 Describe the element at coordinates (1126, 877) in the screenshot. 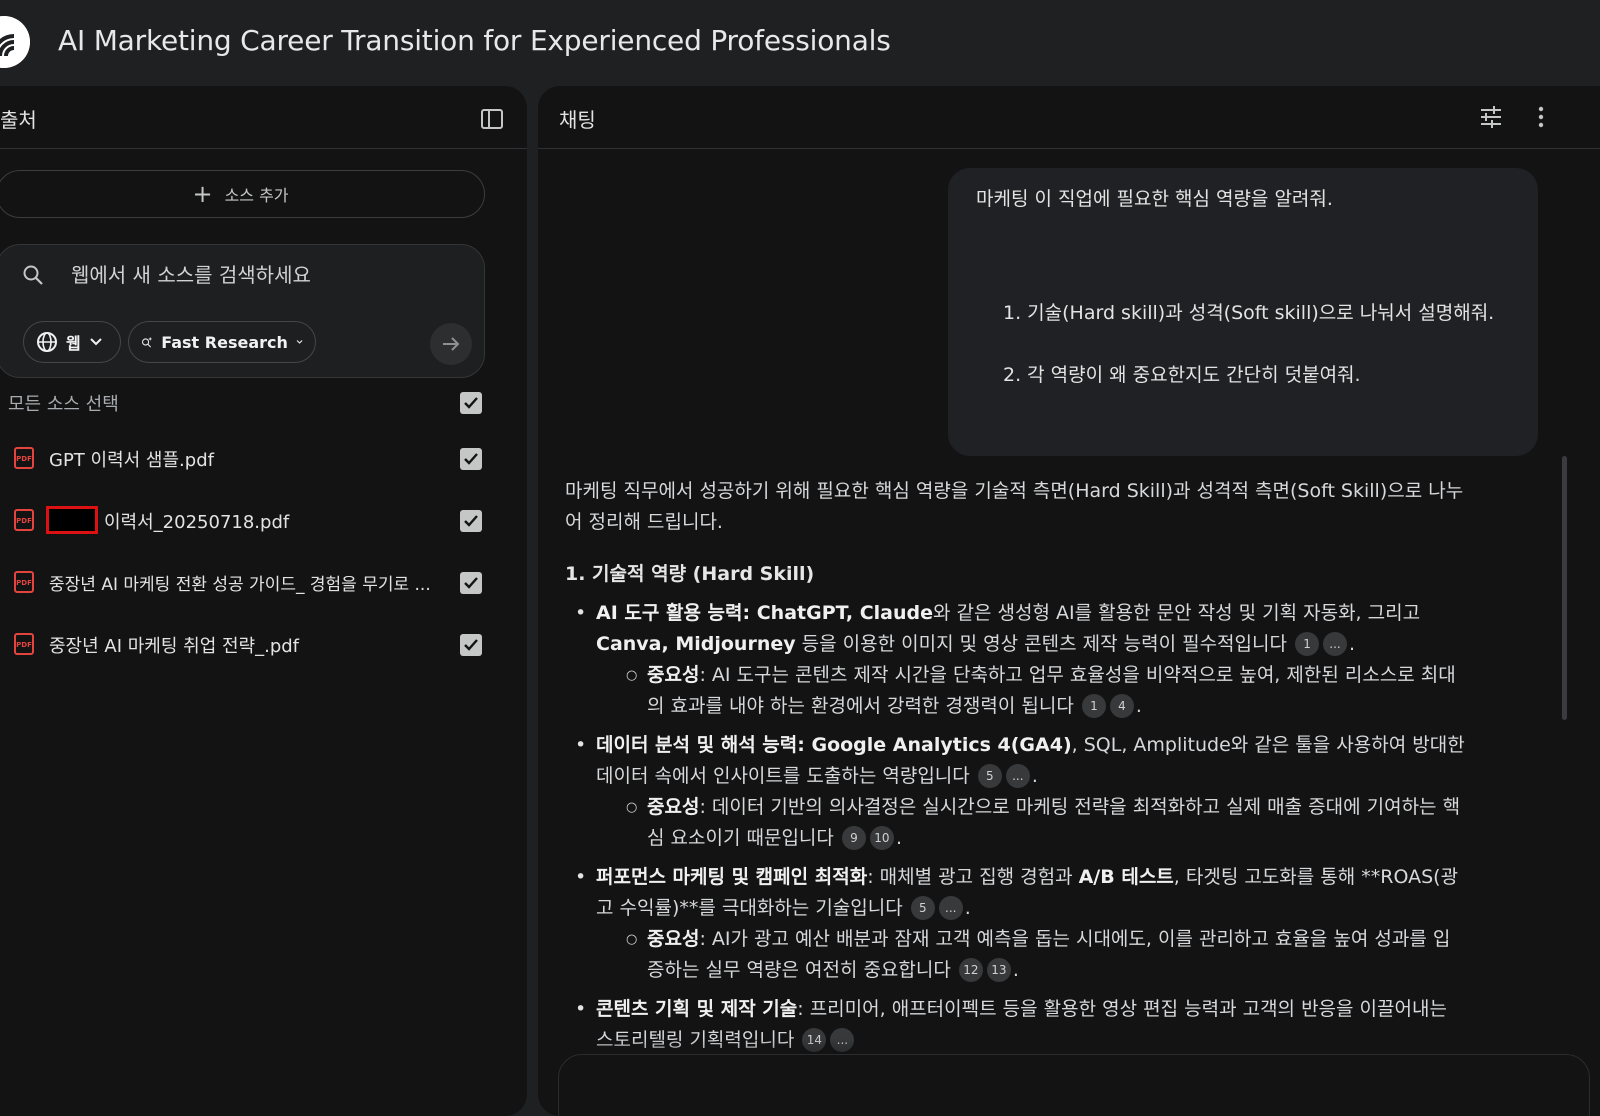

I see `bullet-emphasis: A/B 테스트` at that location.